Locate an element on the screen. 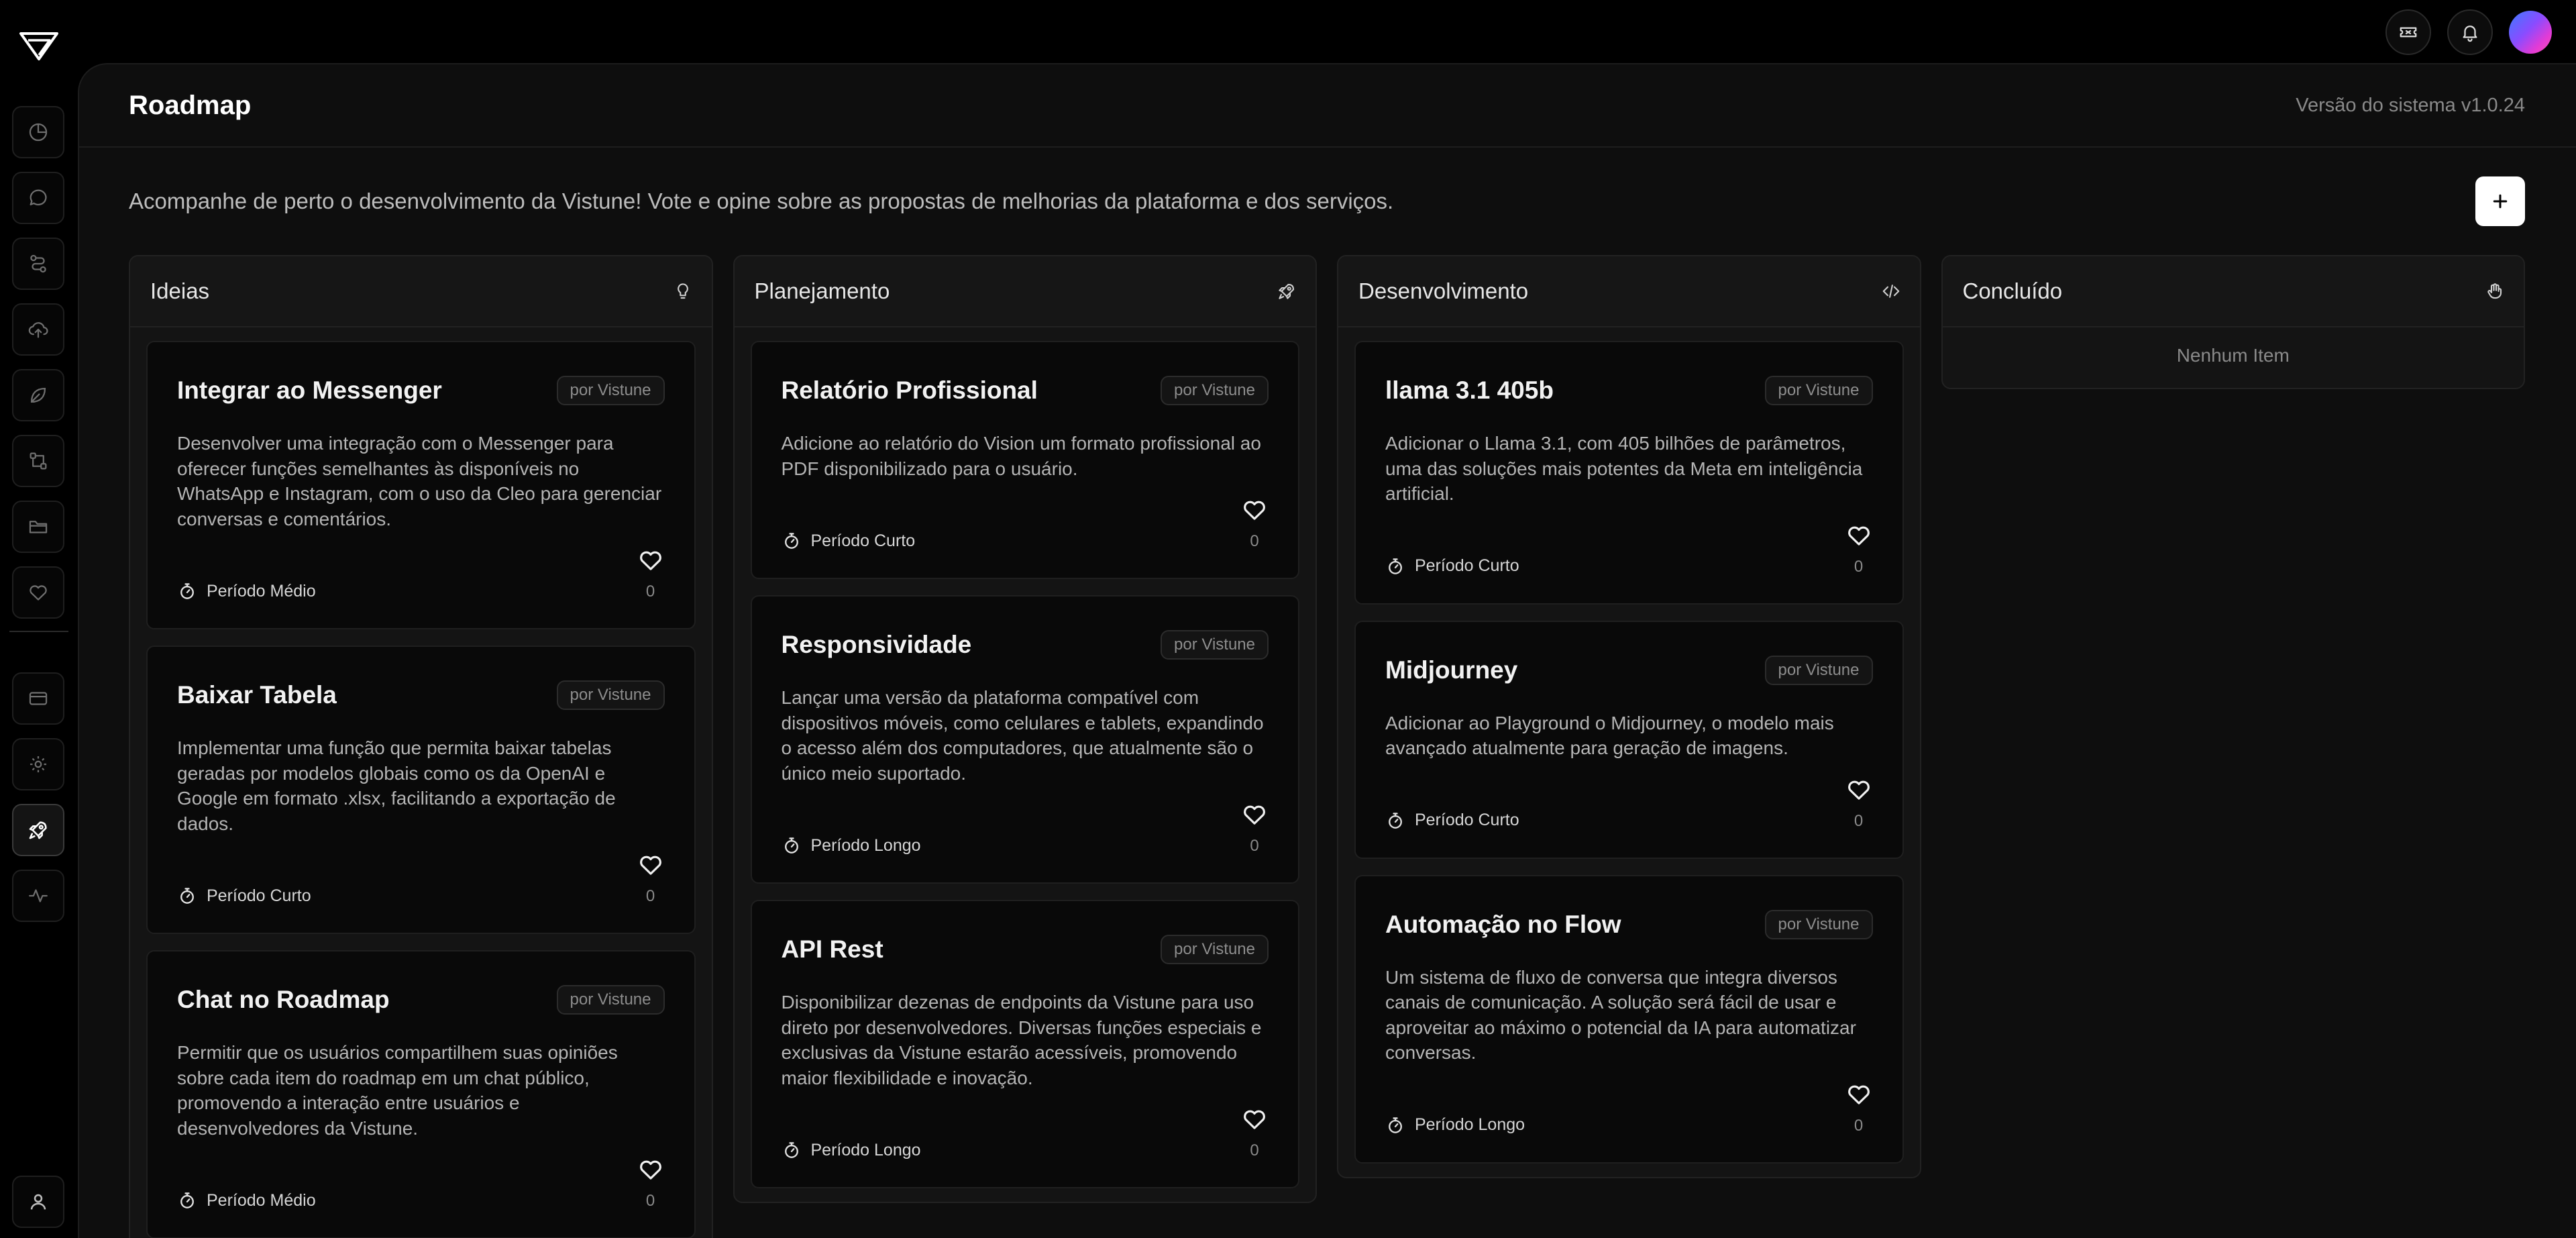 This screenshot has height=1238, width=2576. top-bar is located at coordinates (1288, 32).